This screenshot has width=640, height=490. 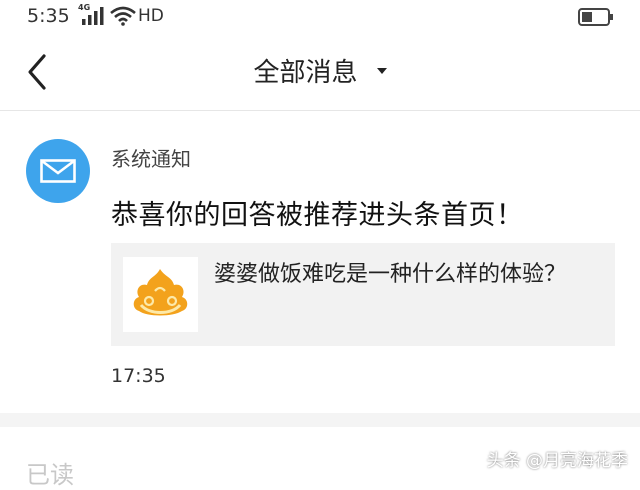 I want to click on caret-down-icon, so click(x=381, y=70).